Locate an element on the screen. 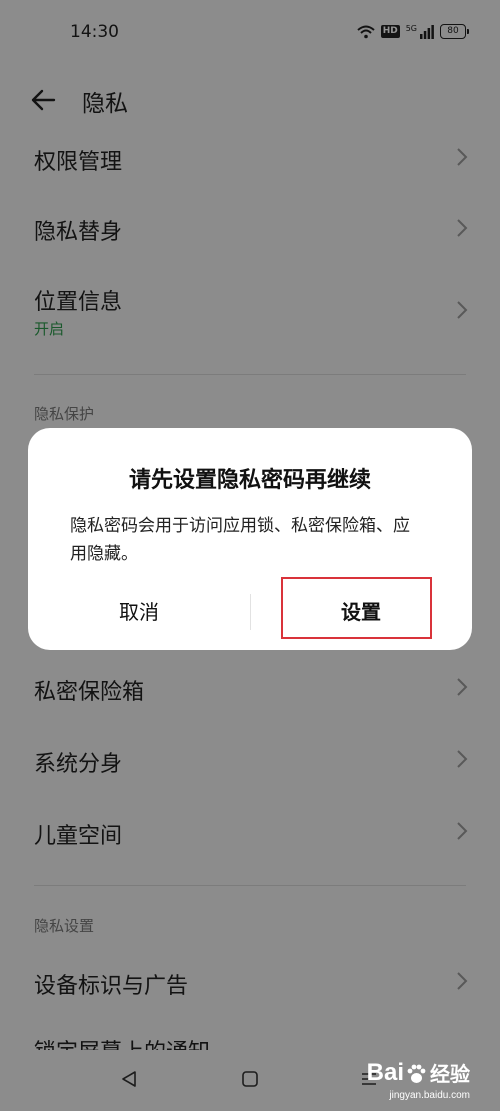 The height and width of the screenshot is (1111, 500). watermark-url: jingyan.baidu.com is located at coordinates (429, 1095).